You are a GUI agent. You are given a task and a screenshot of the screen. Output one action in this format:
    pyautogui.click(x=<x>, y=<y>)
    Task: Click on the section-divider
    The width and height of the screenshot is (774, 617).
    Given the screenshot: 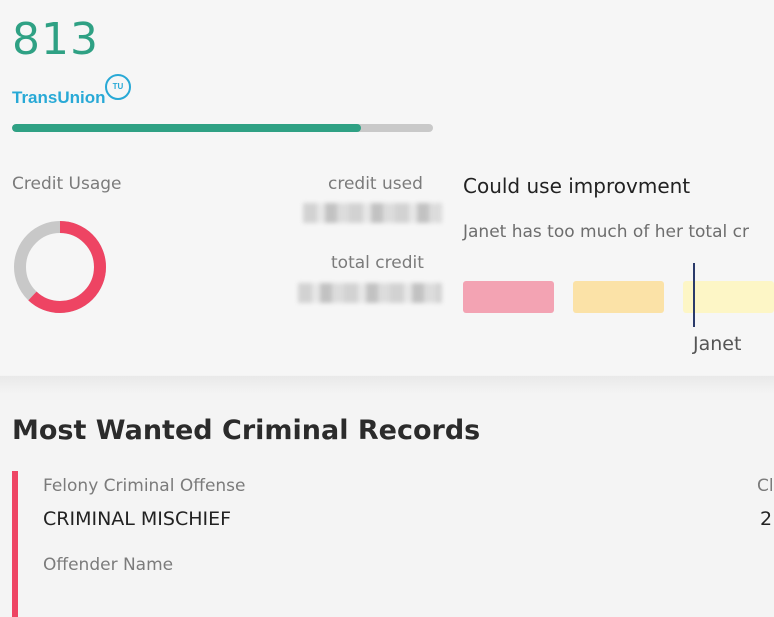 What is the action you would take?
    pyautogui.click(x=387, y=385)
    